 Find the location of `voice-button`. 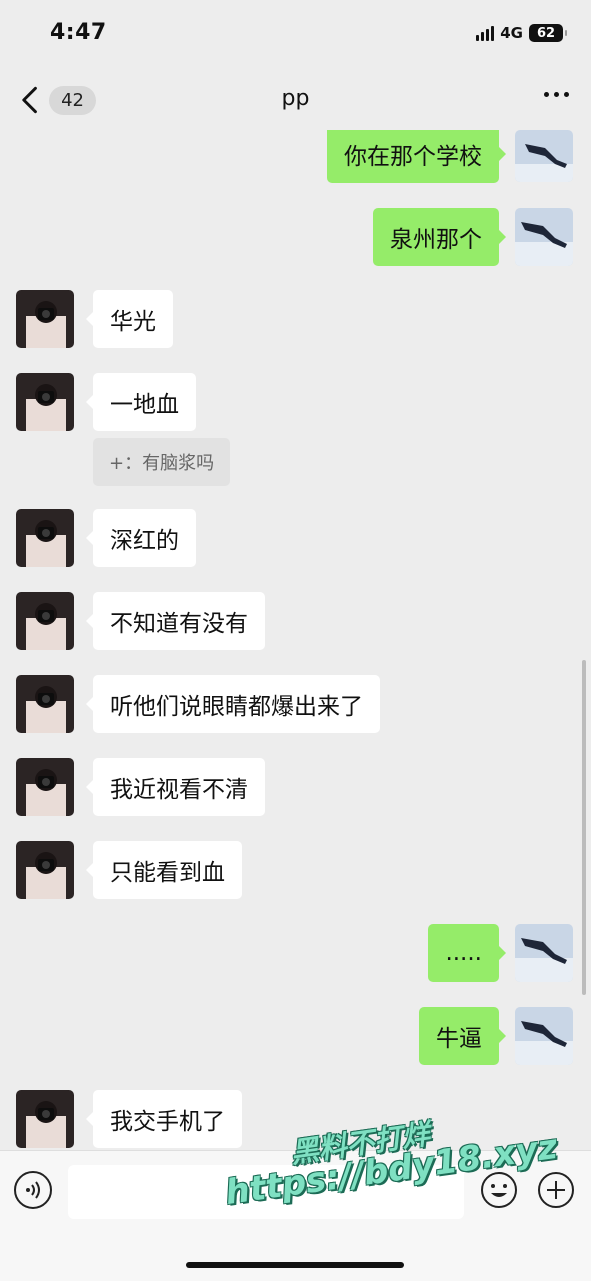

voice-button is located at coordinates (33, 1190).